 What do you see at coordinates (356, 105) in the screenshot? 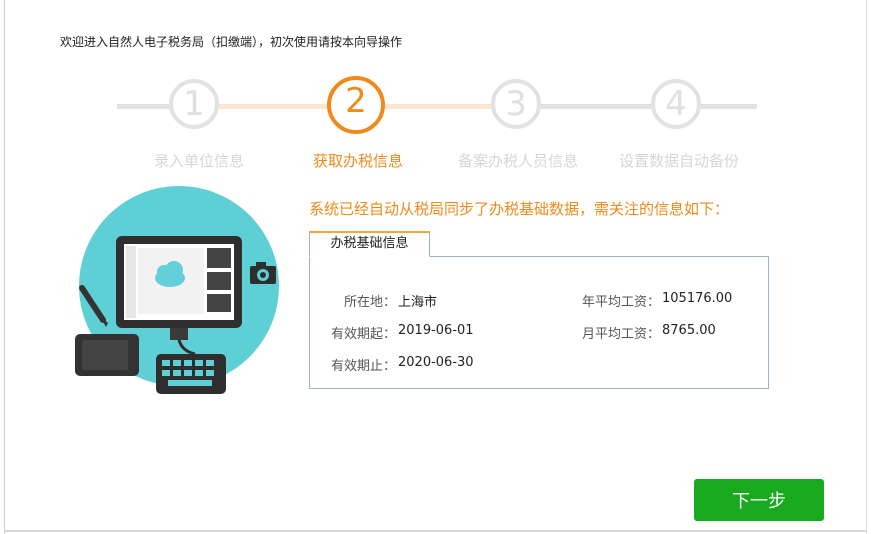
I see `step-2-circle: 2` at bounding box center [356, 105].